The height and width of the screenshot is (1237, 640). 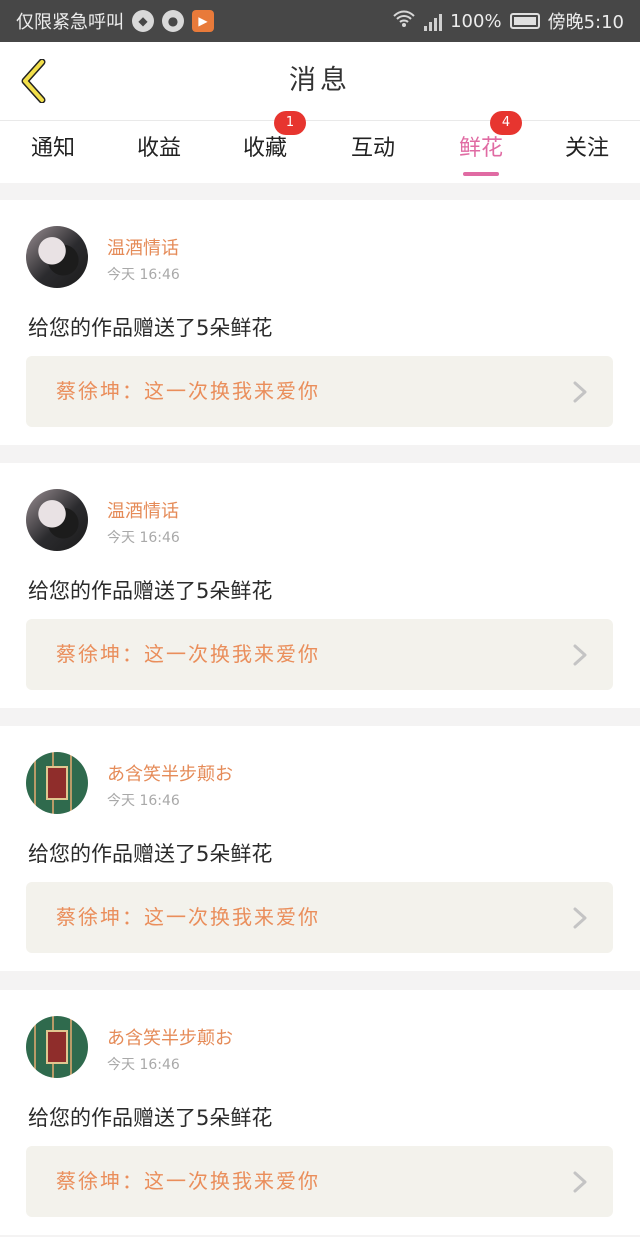 I want to click on status-bar: 仅限紧急呼叫 ◆ ● ▶ 100% 傍晚5:10, so click(x=320, y=21).